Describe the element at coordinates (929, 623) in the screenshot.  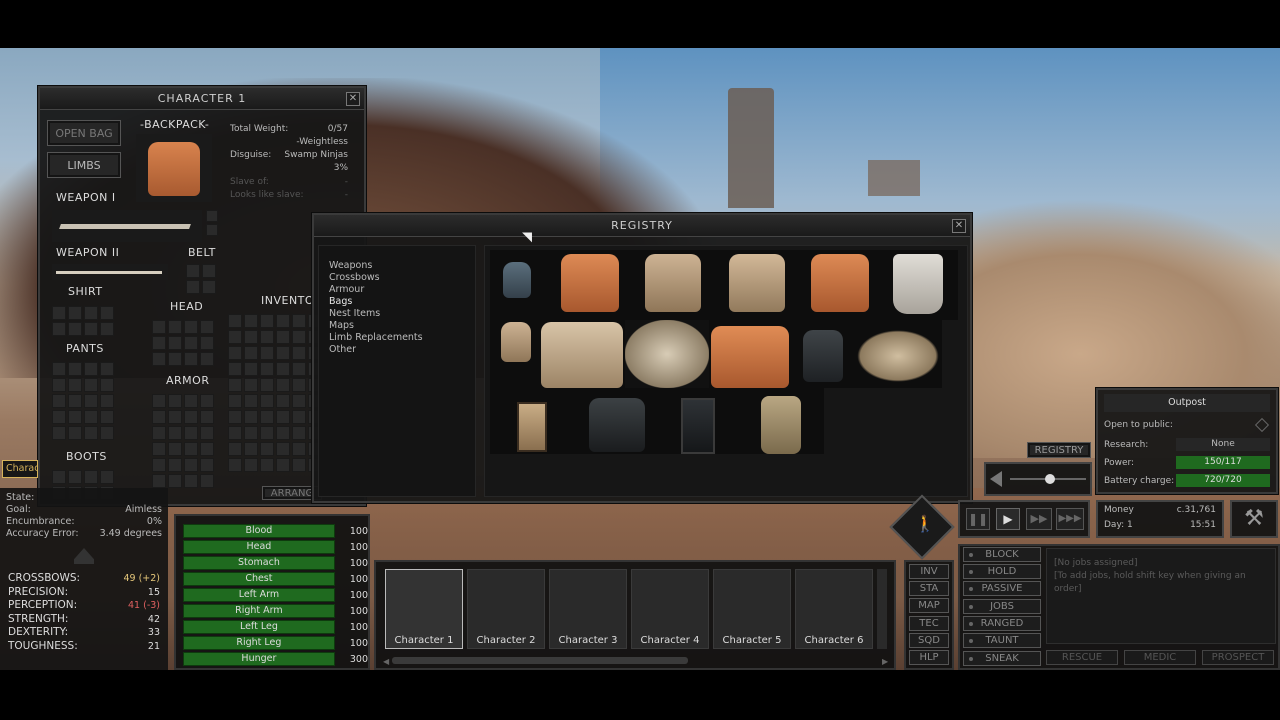
I see `nav-tech-button: TEC` at that location.